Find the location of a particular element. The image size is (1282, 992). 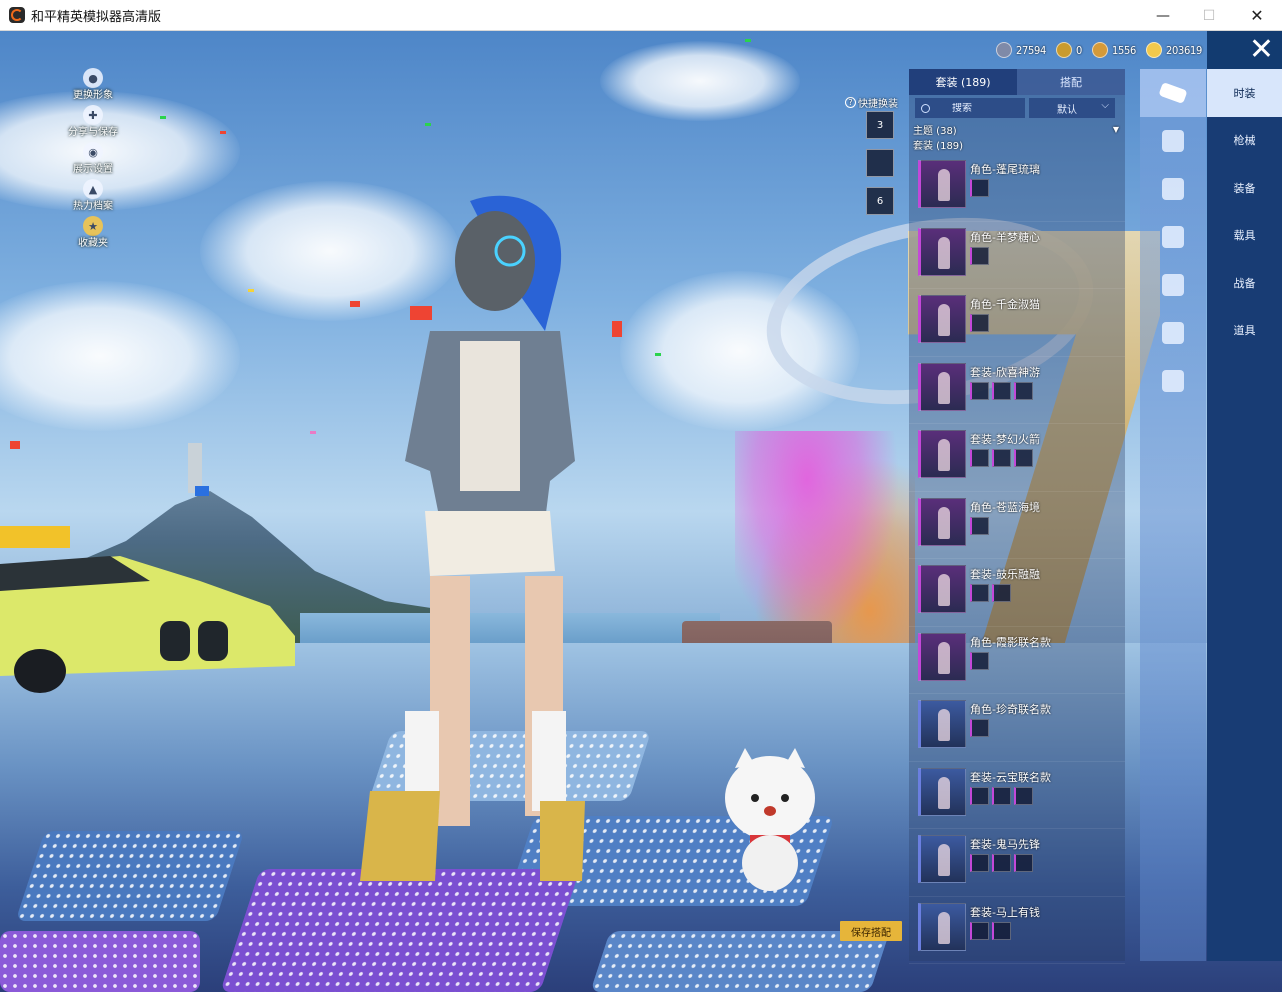

outfit-name: 套装-马上有钱 is located at coordinates (1005, 912).